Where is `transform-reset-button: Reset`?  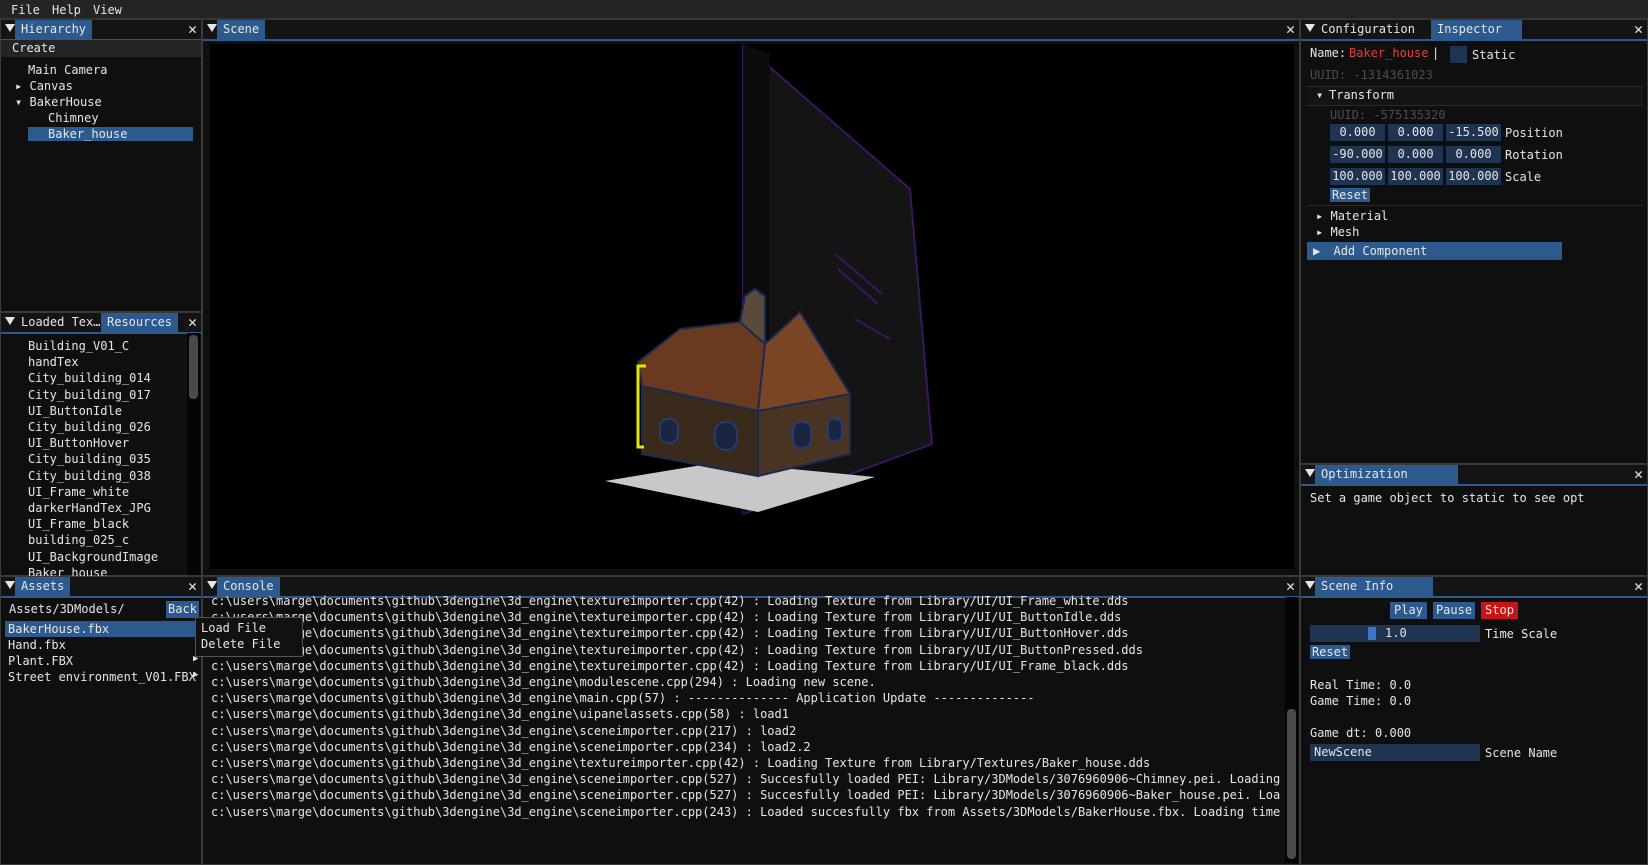
transform-reset-button: Reset is located at coordinates (1350, 195).